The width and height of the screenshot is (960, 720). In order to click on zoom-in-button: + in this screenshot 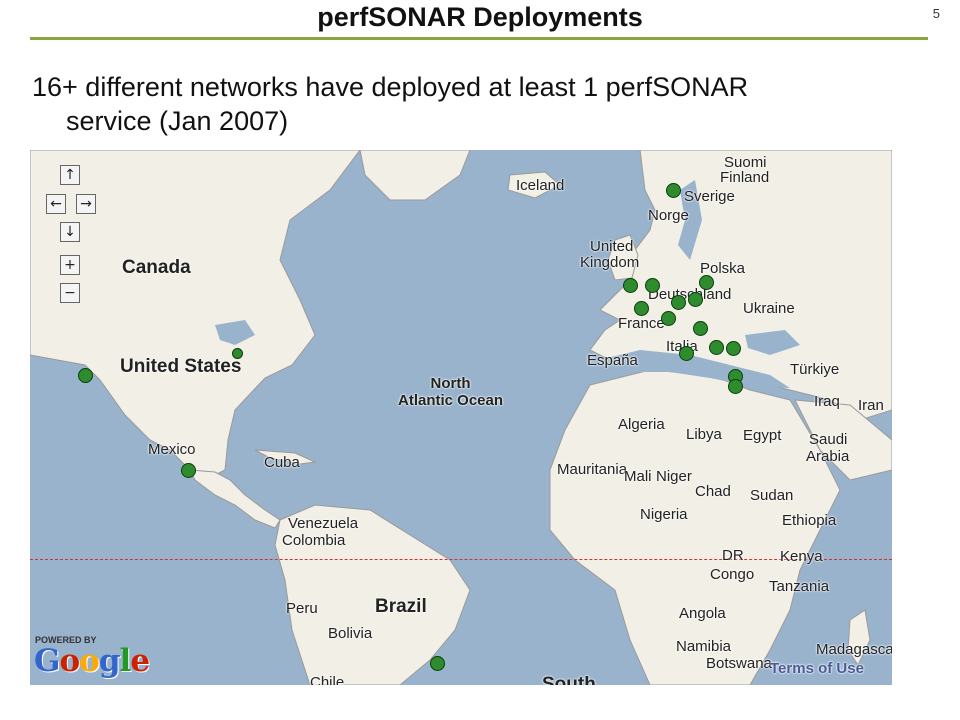, I will do `click(70, 265)`.